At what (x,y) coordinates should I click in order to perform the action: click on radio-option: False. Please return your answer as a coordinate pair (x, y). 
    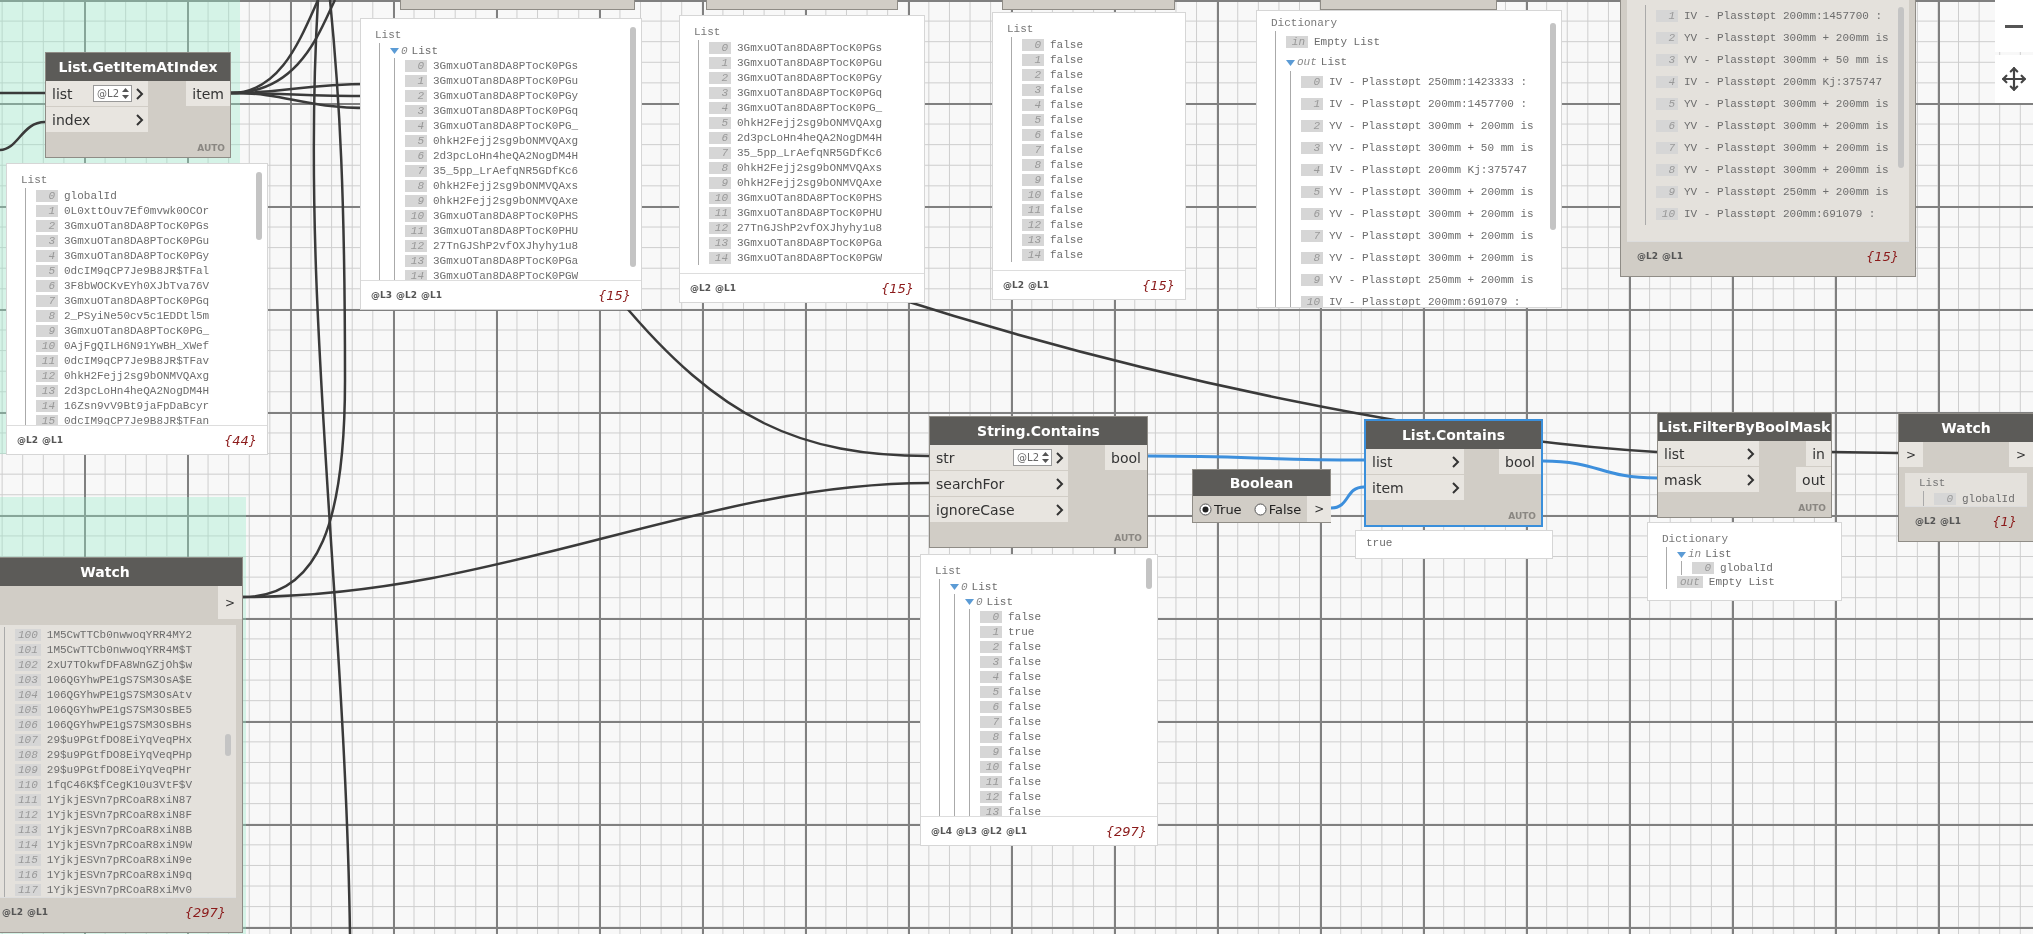
    Looking at the image, I should click on (1277, 509).